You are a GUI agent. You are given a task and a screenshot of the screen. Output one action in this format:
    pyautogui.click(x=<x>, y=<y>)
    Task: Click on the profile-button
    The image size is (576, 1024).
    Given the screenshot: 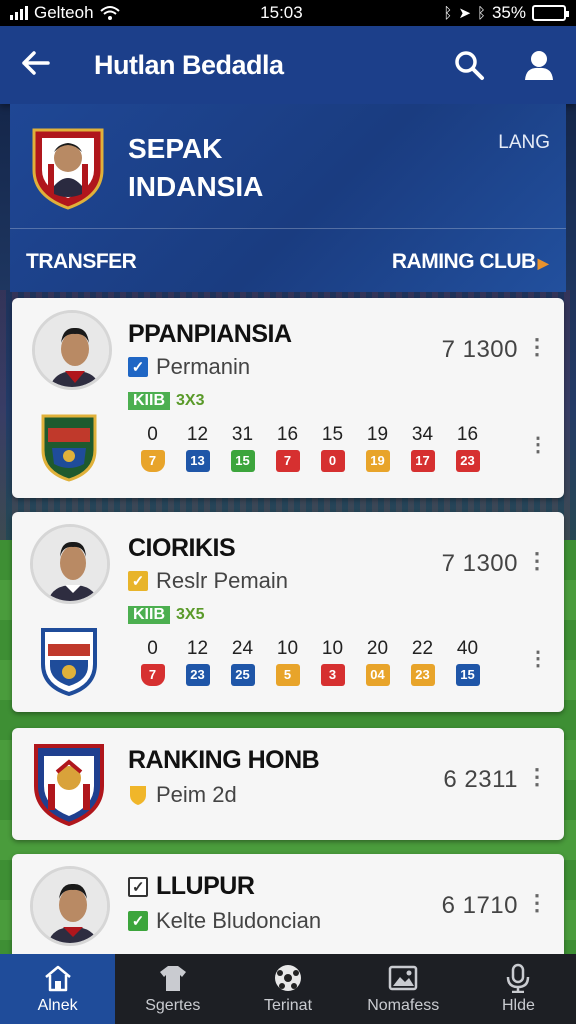 What is the action you would take?
    pyautogui.click(x=539, y=65)
    